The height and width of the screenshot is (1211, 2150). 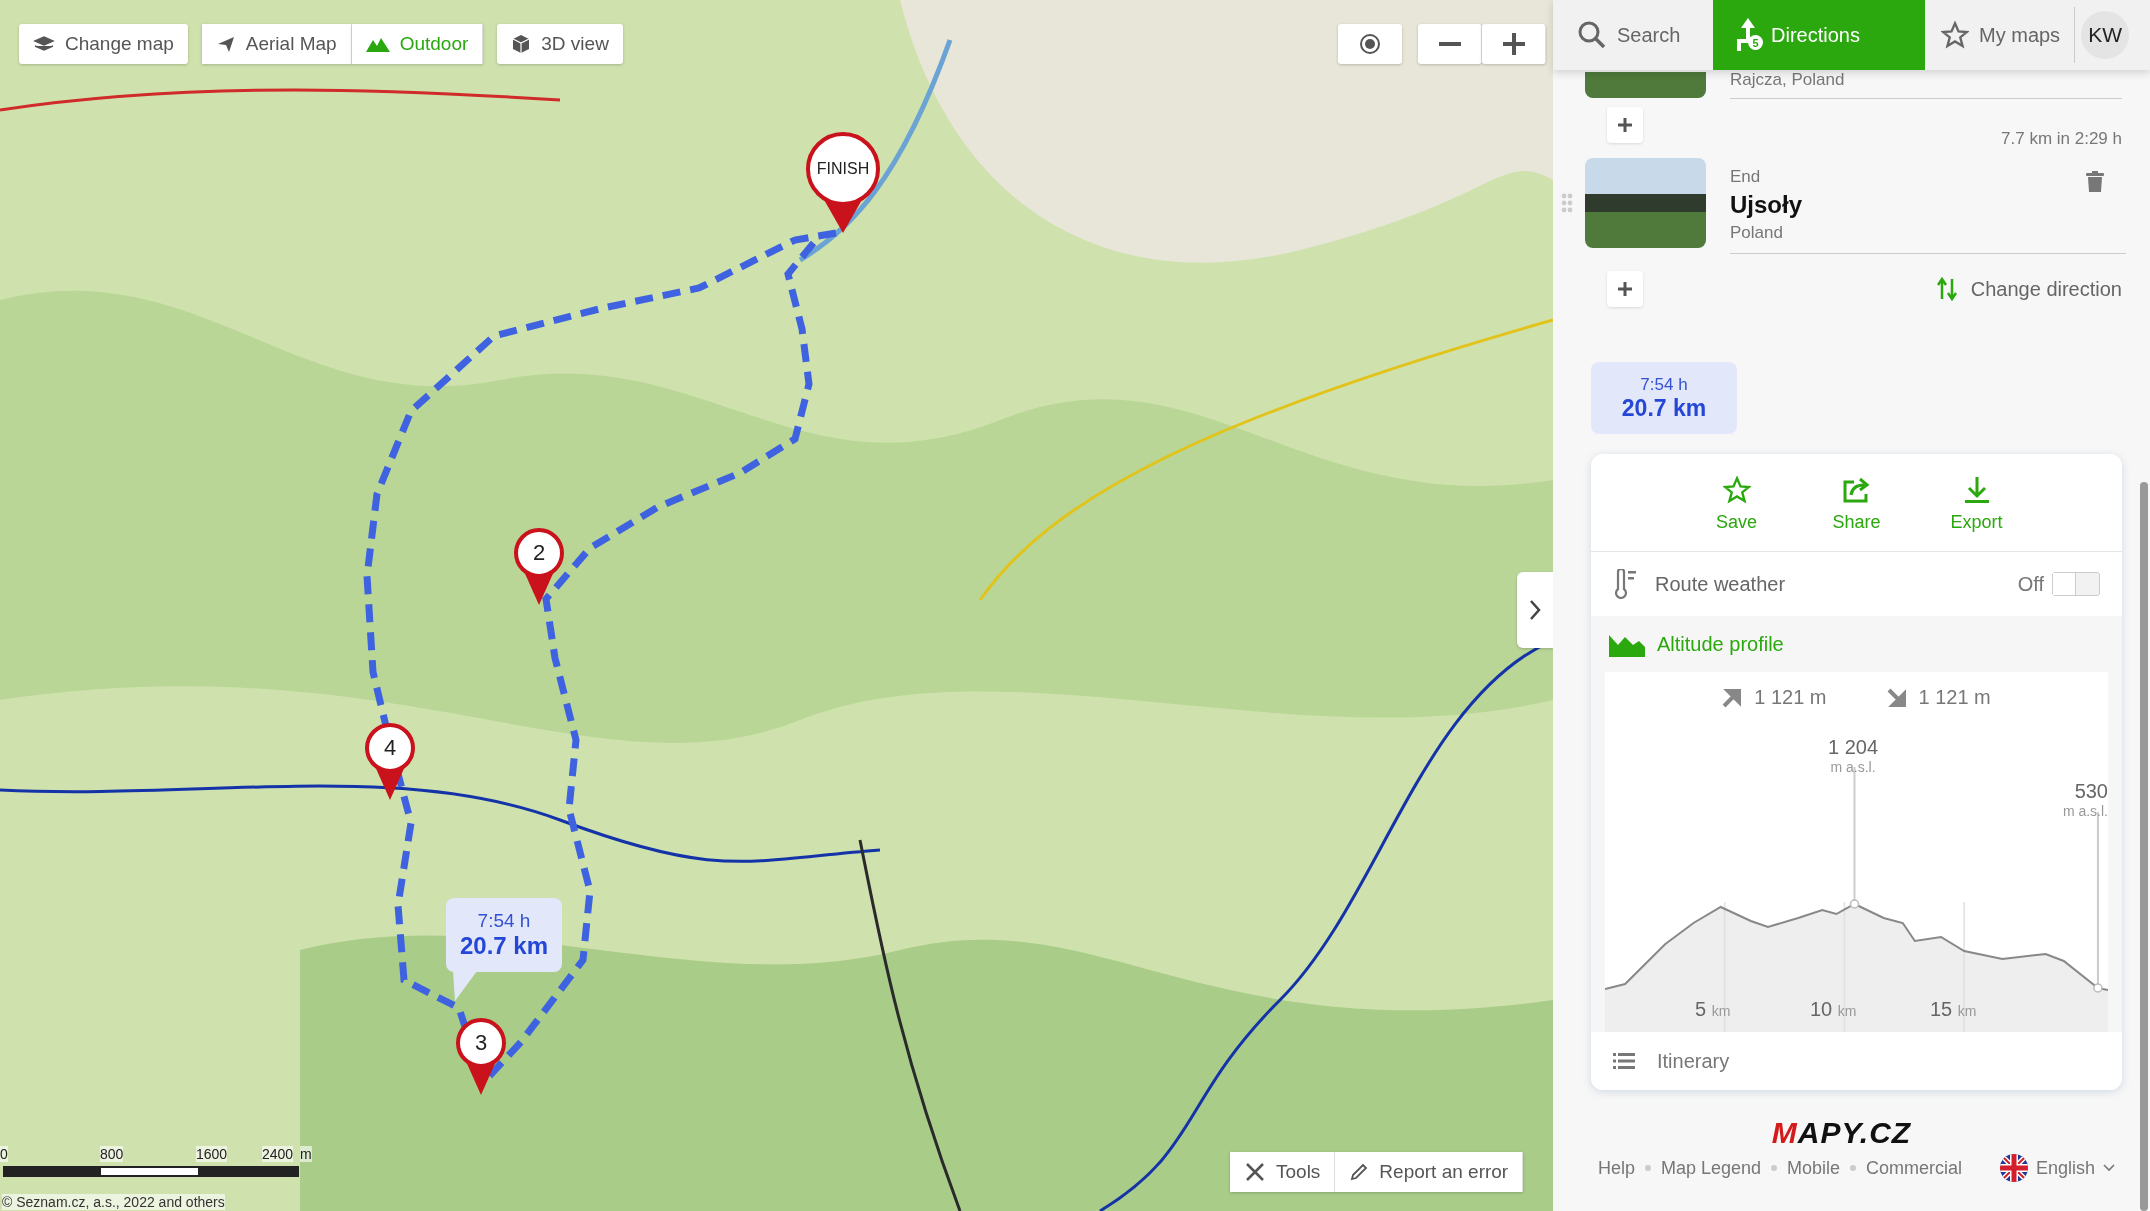 What do you see at coordinates (1856, 490) in the screenshot?
I see `share-icon` at bounding box center [1856, 490].